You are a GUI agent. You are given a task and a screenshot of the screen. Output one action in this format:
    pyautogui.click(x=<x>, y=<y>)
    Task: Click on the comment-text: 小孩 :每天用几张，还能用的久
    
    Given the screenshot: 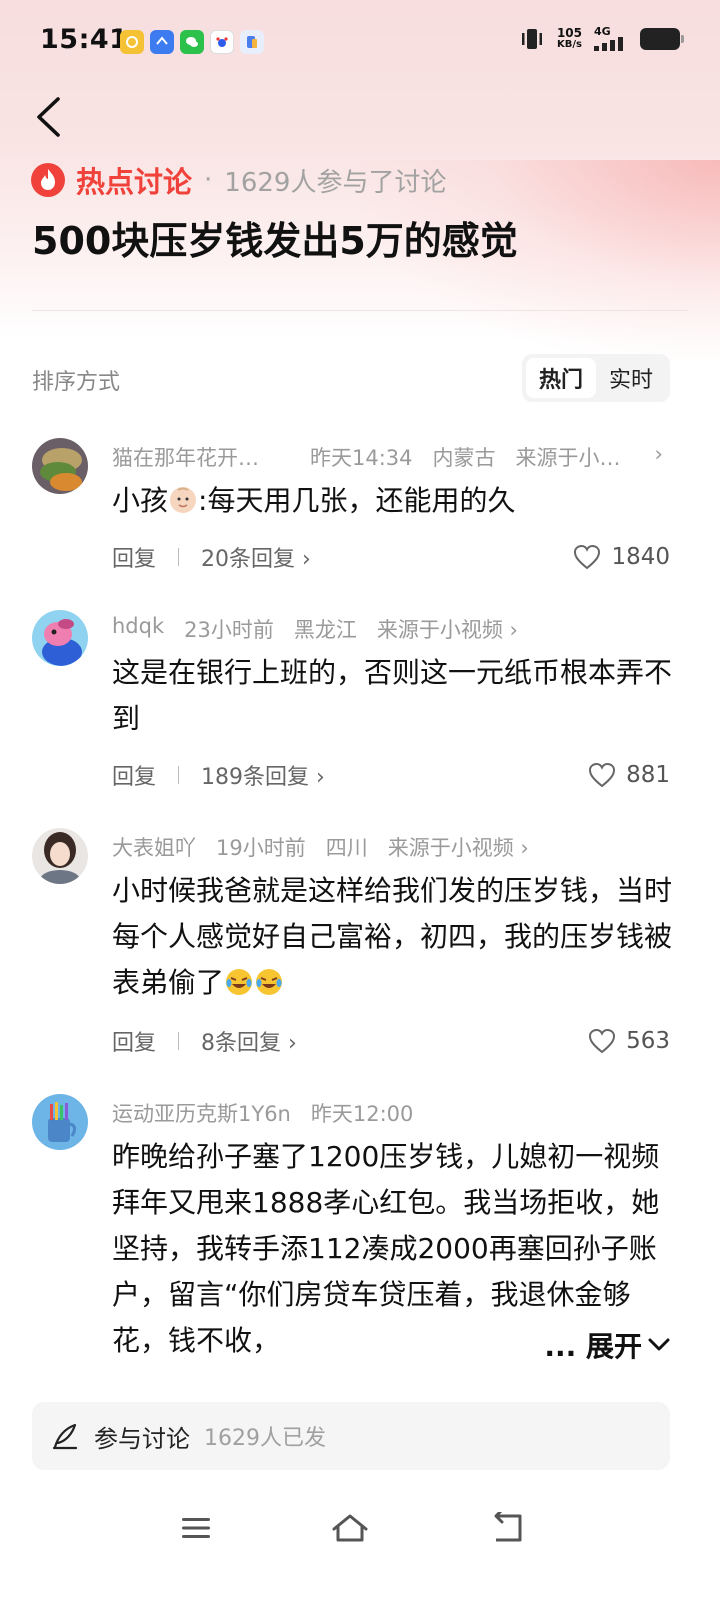 What is the action you would take?
    pyautogui.click(x=397, y=501)
    